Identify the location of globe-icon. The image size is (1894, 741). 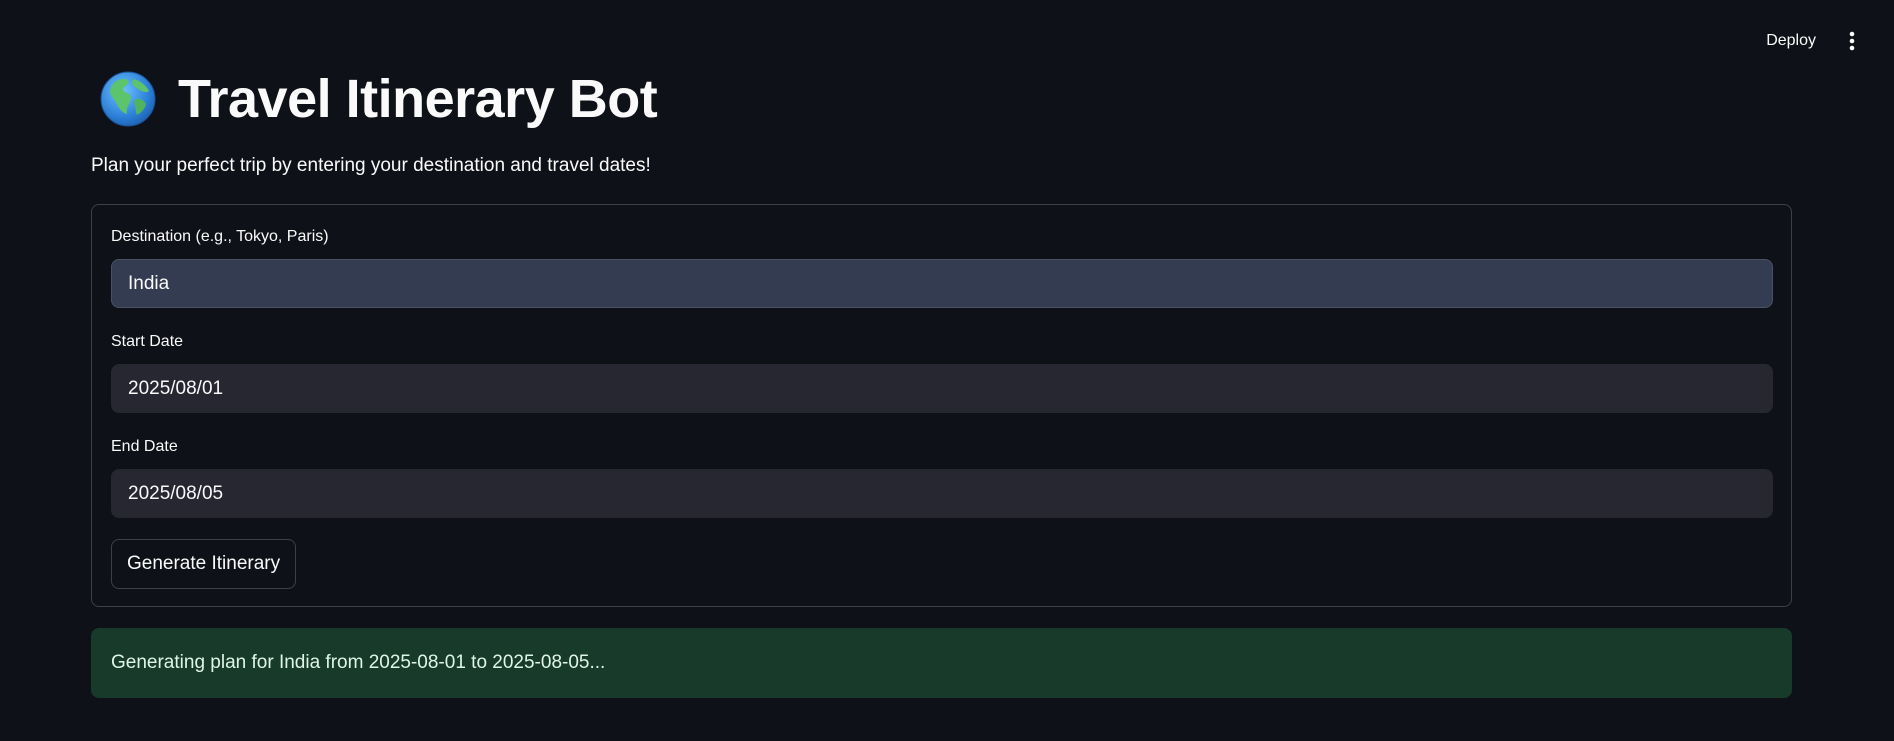
(128, 99).